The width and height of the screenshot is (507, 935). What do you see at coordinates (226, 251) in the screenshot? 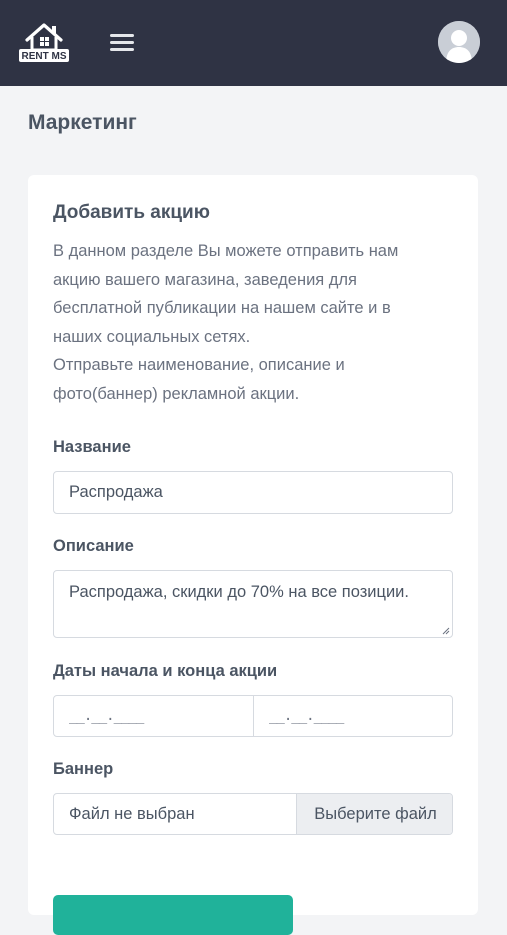
I see `description-line: В данном разделе Вы можете отправить нам` at bounding box center [226, 251].